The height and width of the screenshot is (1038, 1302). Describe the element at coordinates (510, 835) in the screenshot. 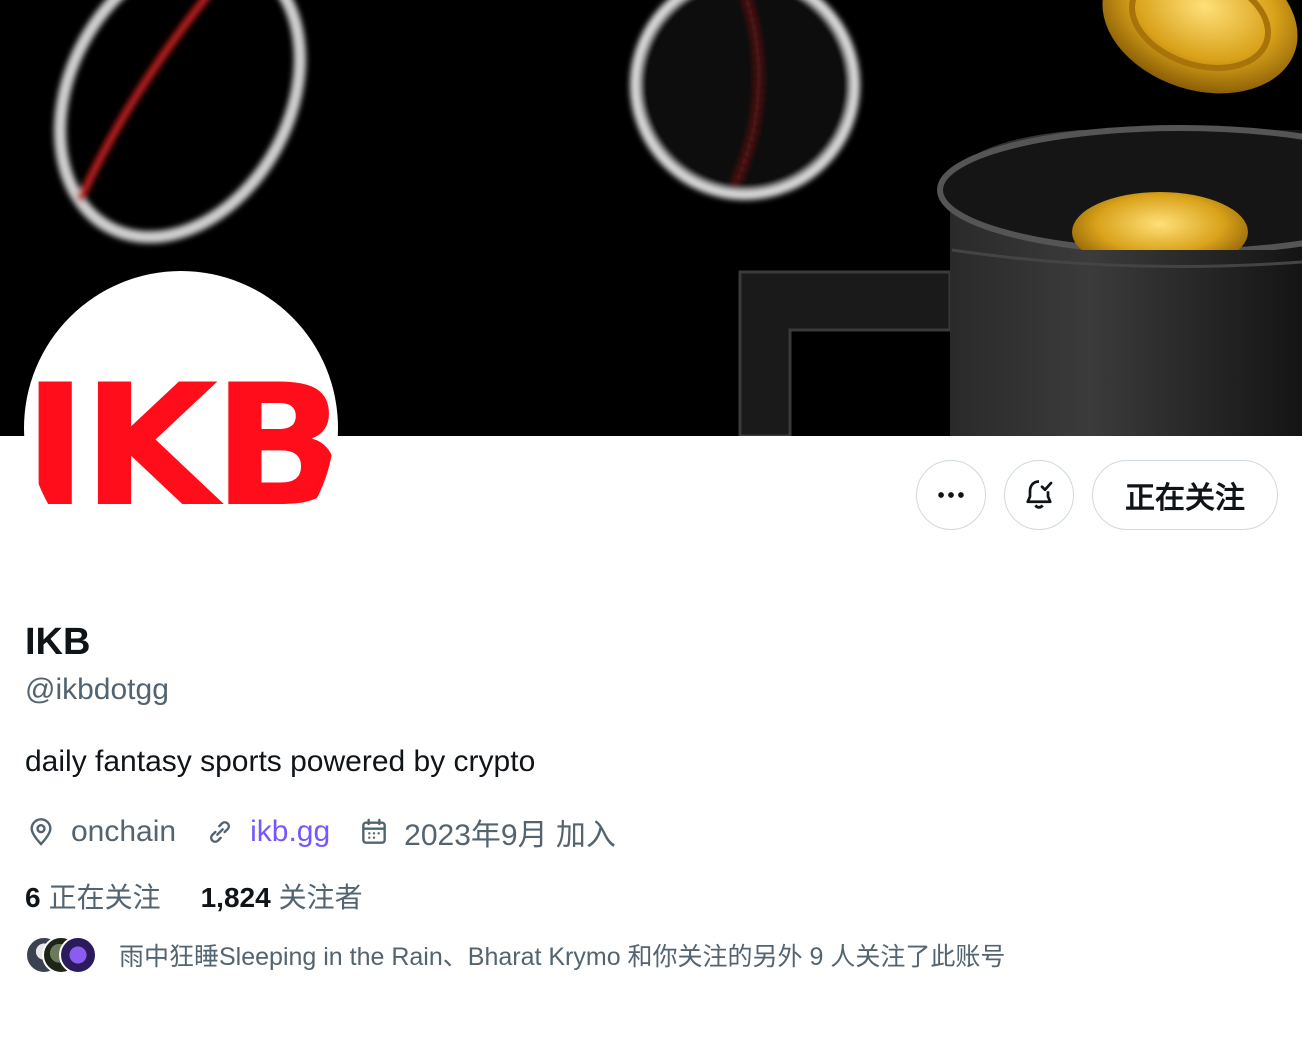

I see `joined-date: 2023年9月 加入` at that location.